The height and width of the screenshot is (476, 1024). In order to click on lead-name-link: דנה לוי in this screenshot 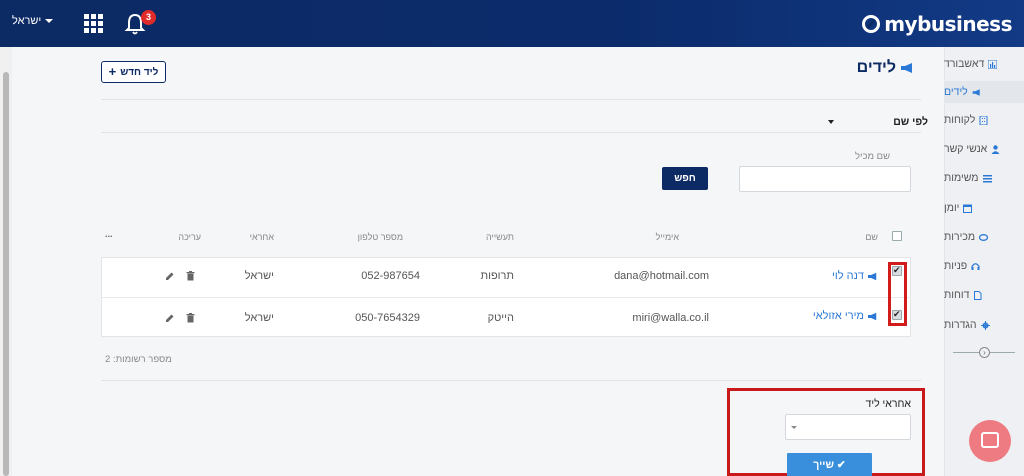, I will do `click(855, 276)`.